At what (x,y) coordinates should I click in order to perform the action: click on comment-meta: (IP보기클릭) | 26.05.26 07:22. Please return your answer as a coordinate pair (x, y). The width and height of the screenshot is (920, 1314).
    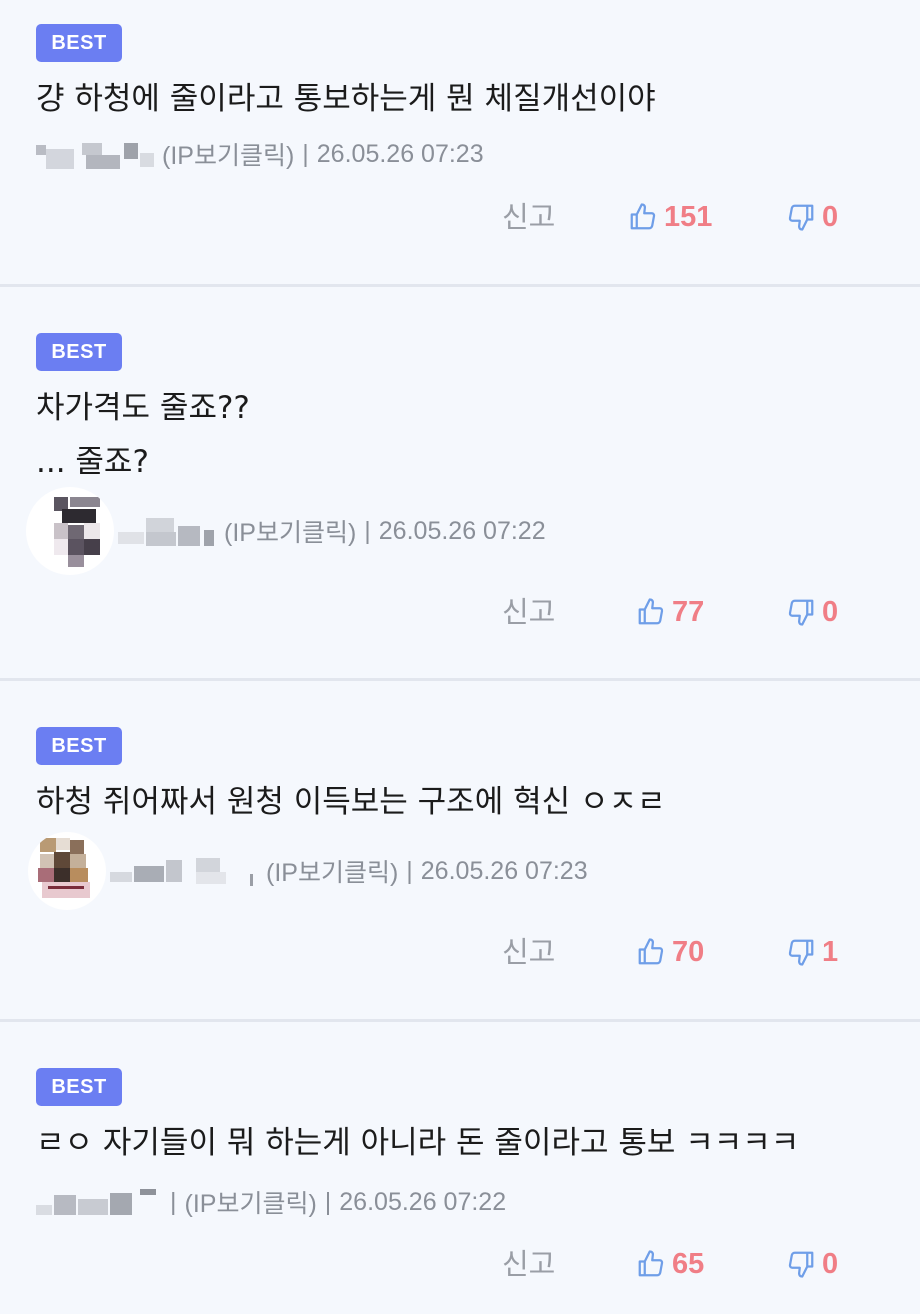
    Looking at the image, I should click on (286, 531).